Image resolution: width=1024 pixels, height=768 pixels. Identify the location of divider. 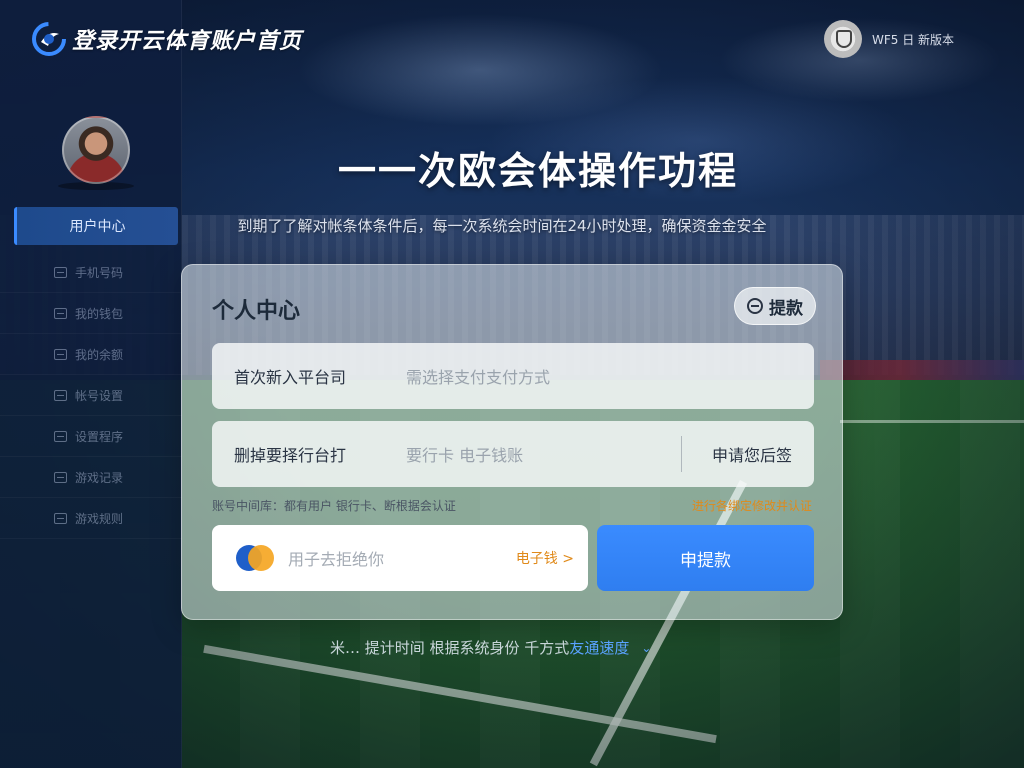
(681, 454).